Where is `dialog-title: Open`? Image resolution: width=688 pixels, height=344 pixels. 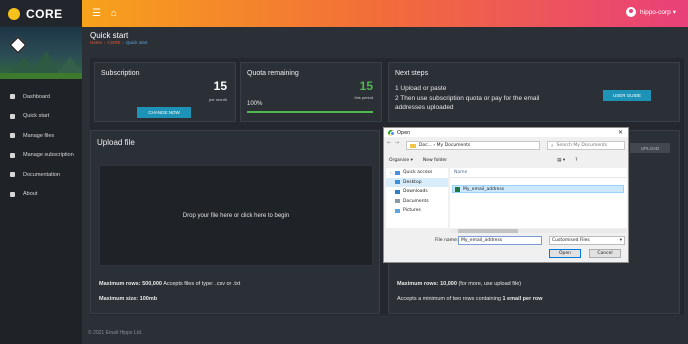
dialog-title: Open is located at coordinates (404, 132).